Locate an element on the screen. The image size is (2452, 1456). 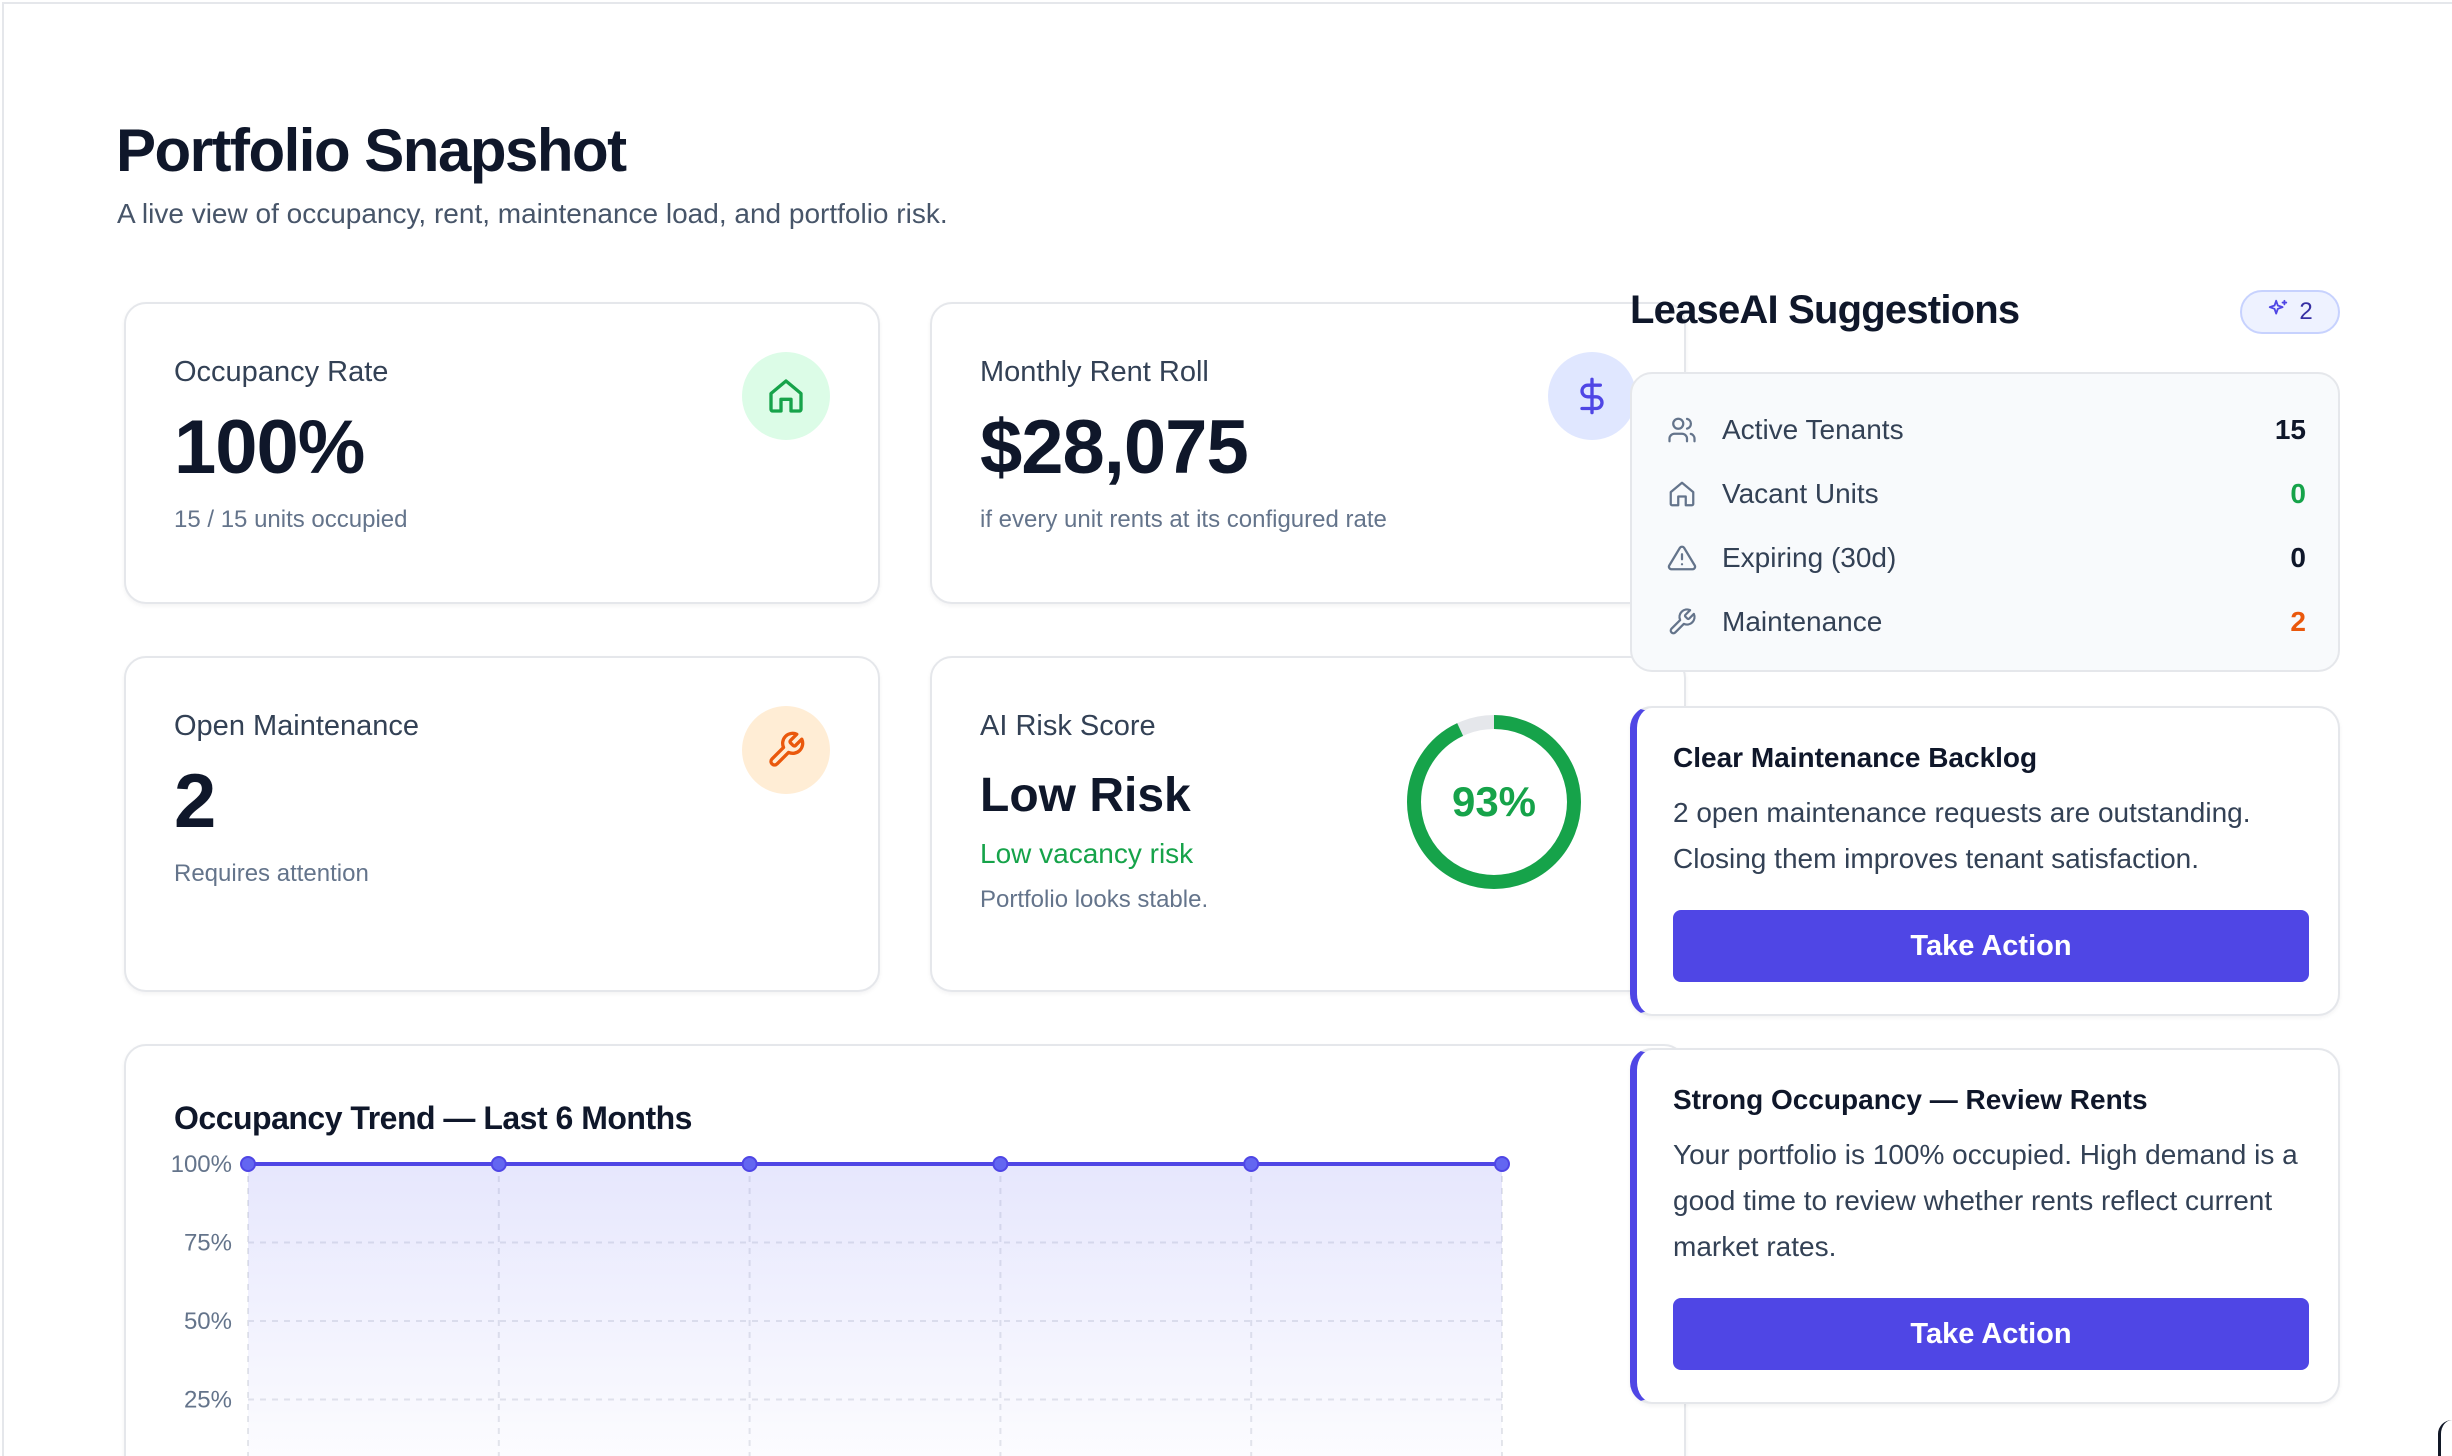
occupancy-sub: 15 / 15 units occupied is located at coordinates (291, 519).